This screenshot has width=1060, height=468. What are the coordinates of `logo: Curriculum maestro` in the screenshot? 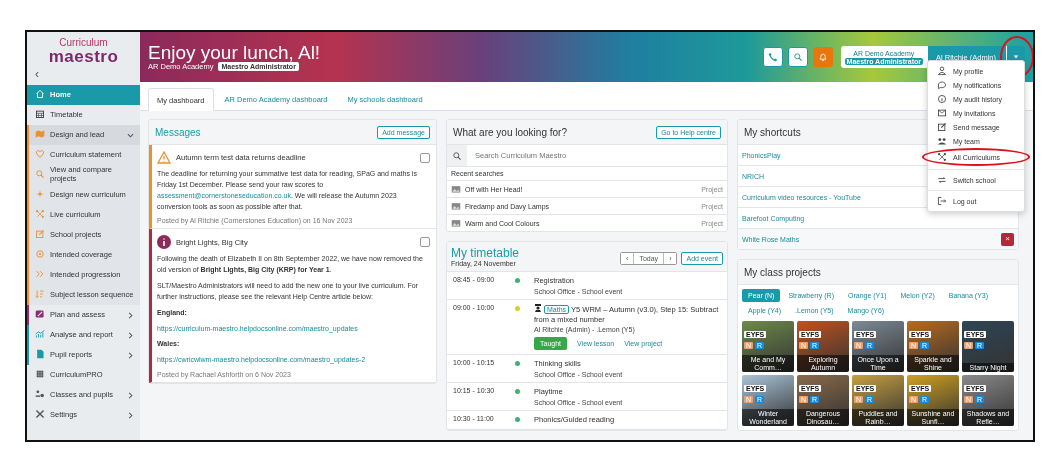 It's located at (83, 50).